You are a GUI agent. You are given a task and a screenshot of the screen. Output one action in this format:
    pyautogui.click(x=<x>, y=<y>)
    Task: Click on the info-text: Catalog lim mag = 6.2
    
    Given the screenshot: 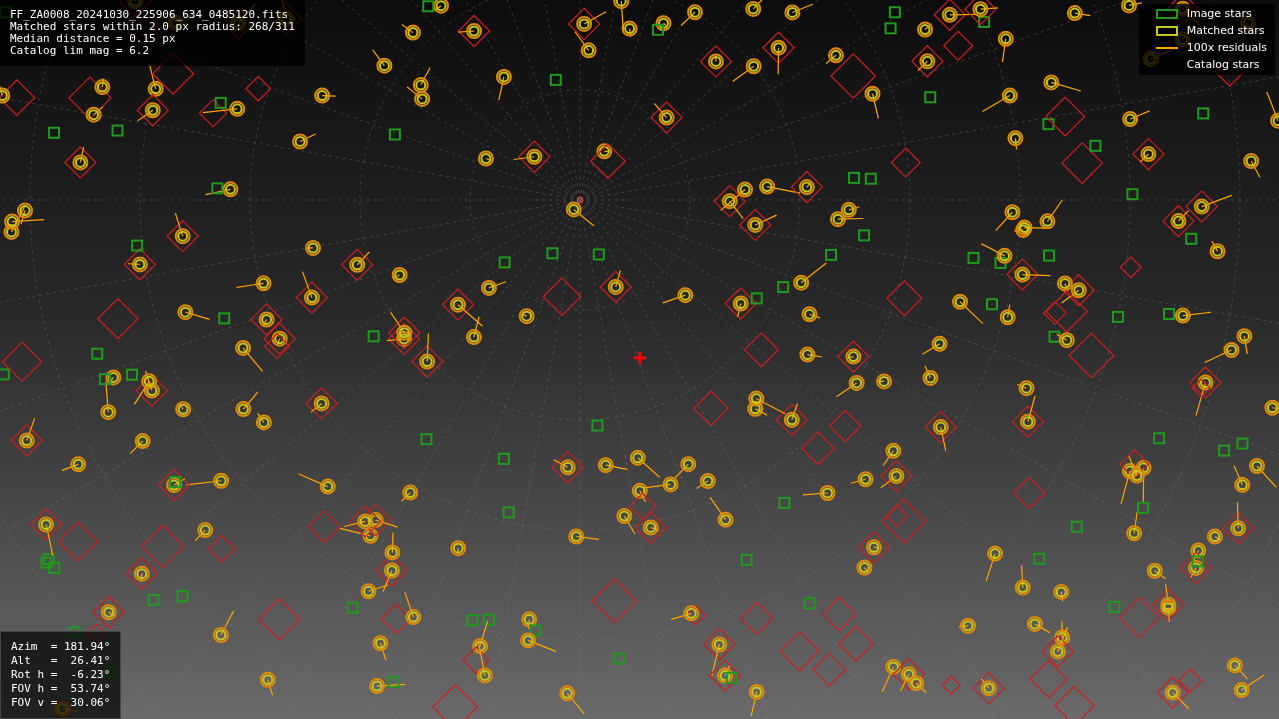 What is the action you would take?
    pyautogui.click(x=80, y=51)
    